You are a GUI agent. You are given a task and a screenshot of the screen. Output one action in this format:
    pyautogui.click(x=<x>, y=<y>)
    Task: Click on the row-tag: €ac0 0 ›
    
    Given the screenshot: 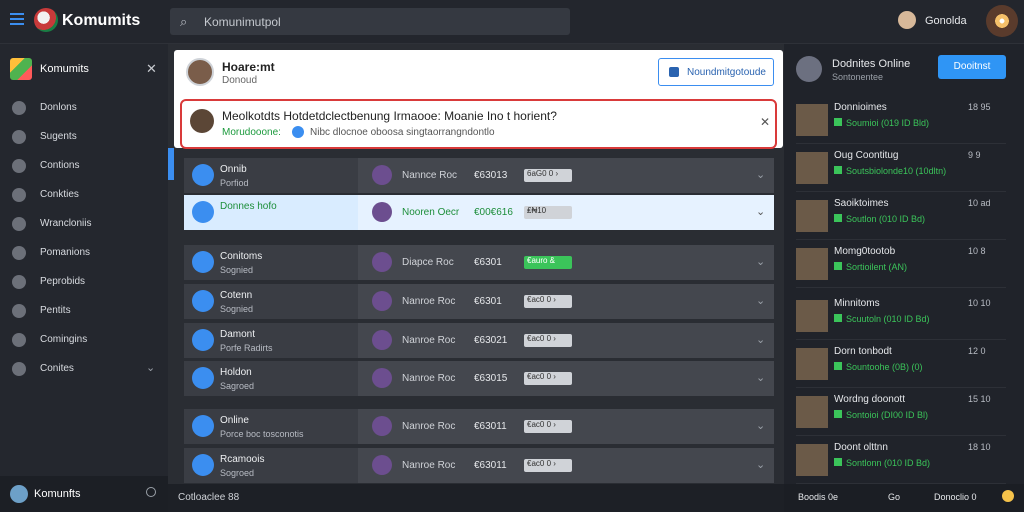 What is the action you would take?
    pyautogui.click(x=548, y=378)
    